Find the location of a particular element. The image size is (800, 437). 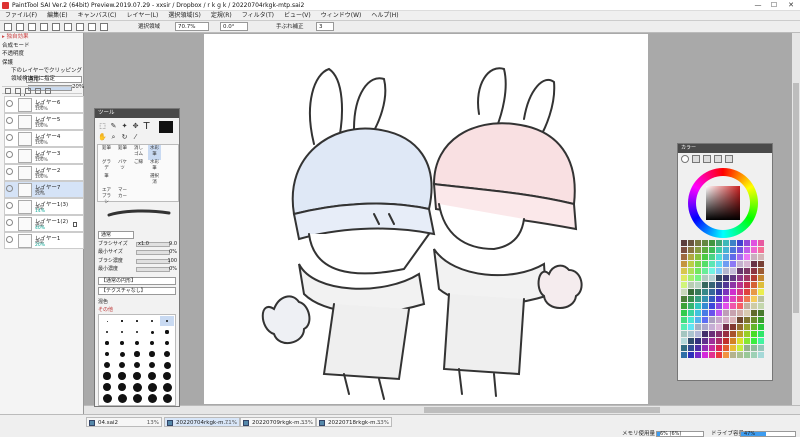

brush-select-erase: 選択消 is located at coordinates (154, 180).